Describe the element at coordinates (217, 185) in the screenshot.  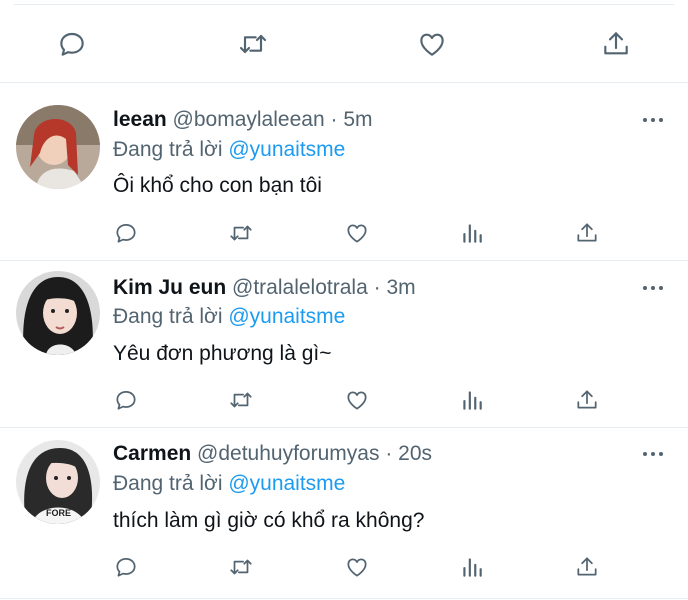
I see `tweet-text: Ôi khổ cho con bạn tôi` at that location.